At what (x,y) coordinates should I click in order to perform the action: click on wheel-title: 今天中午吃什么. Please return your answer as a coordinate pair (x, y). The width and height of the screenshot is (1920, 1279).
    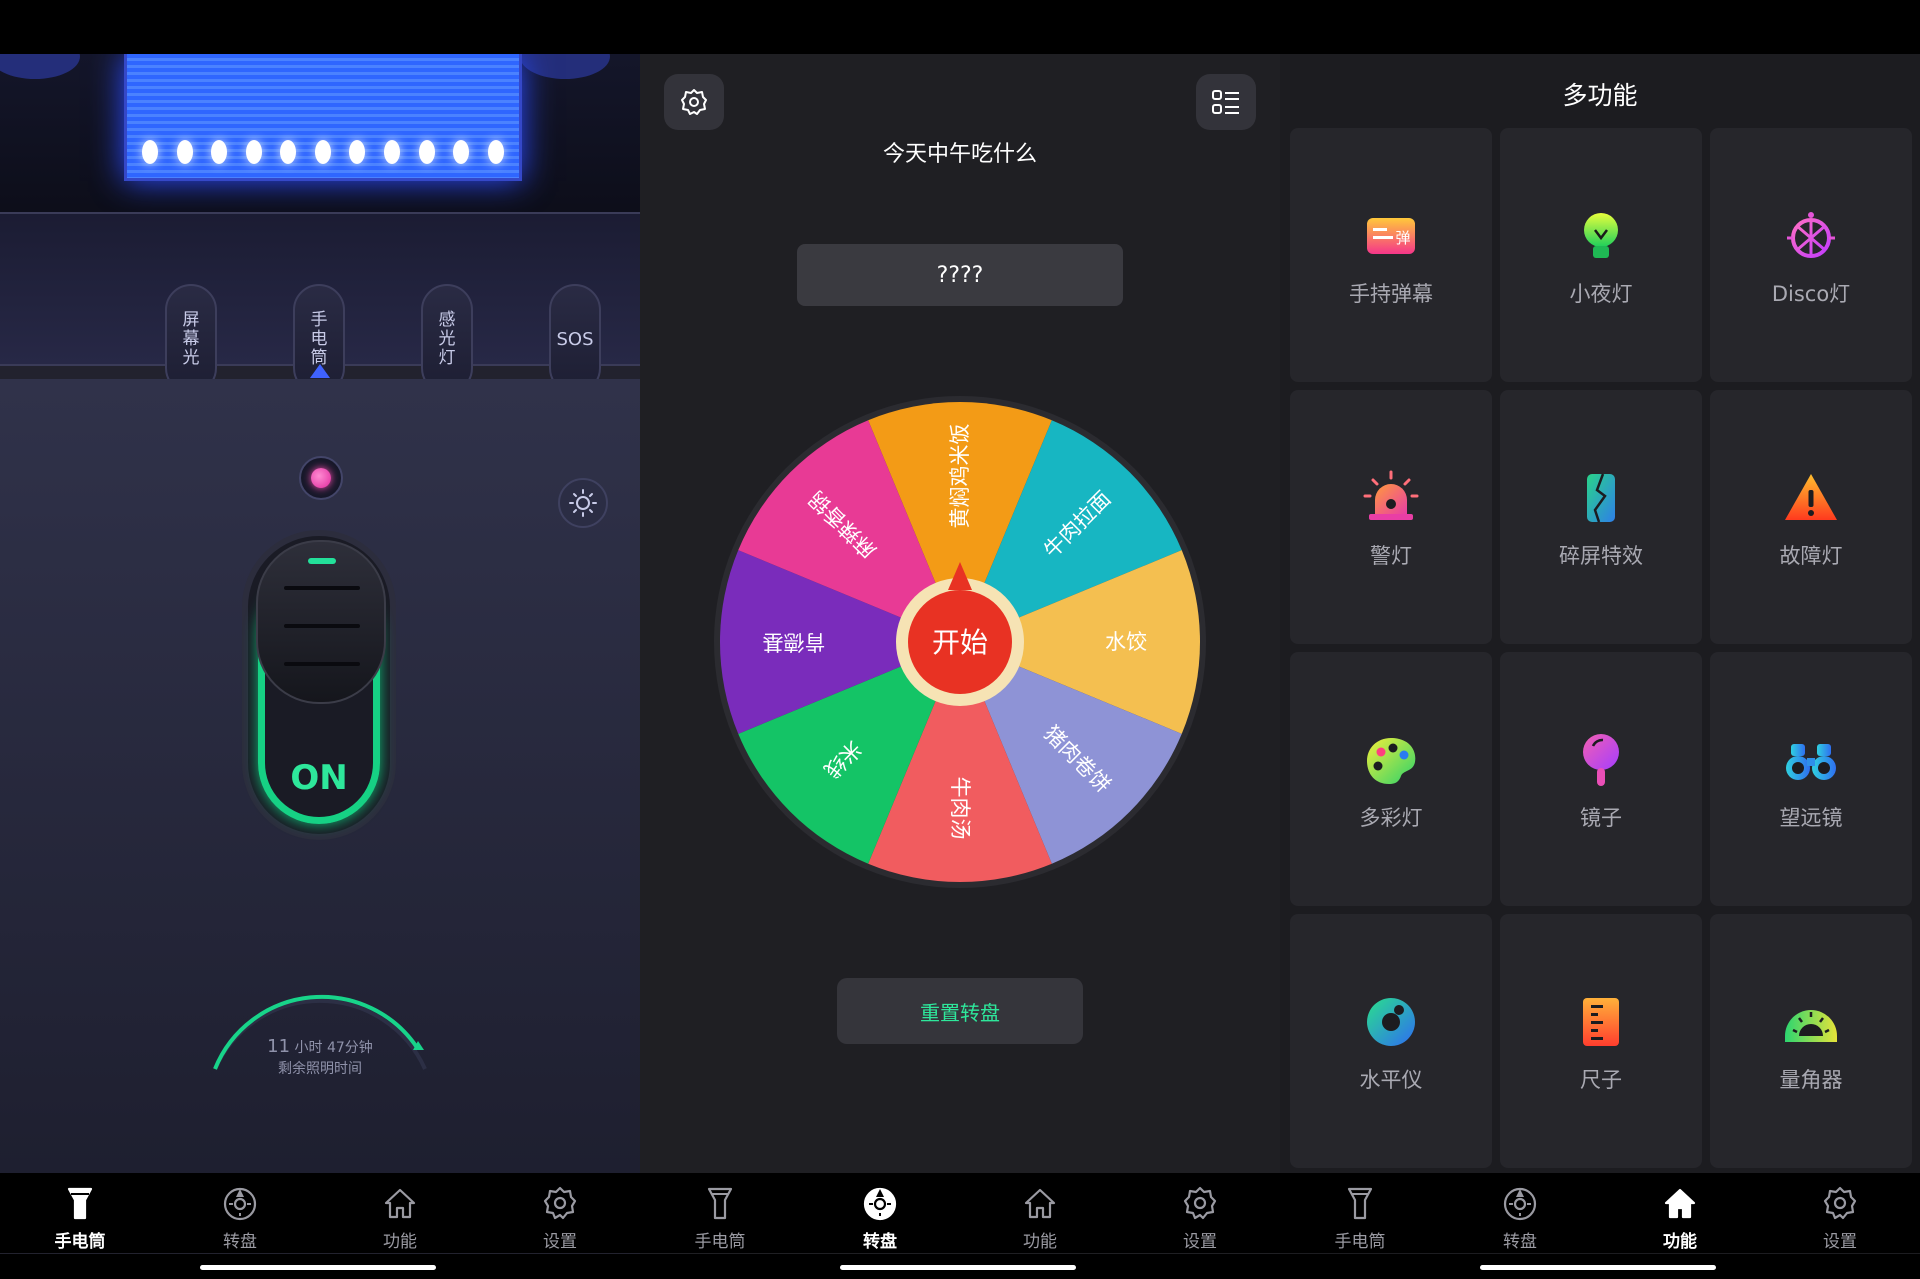
    Looking at the image, I should click on (959, 154).